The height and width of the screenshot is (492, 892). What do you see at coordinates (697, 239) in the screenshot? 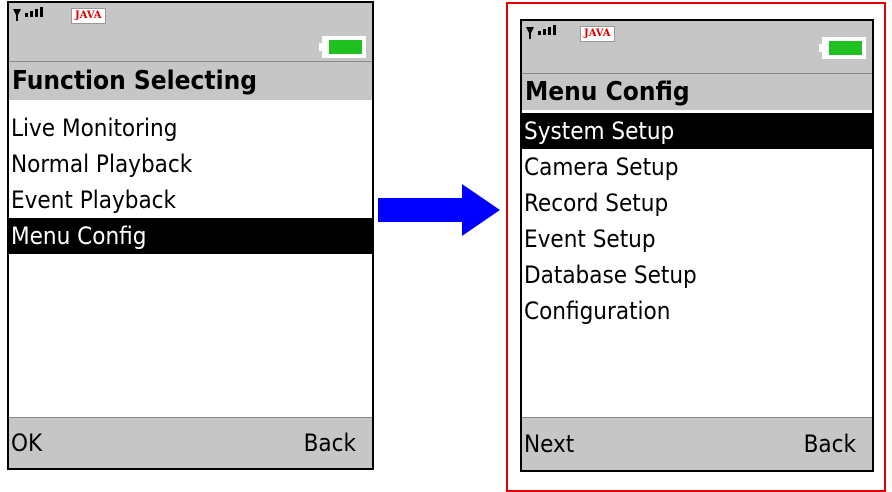
I see `menu-item-event-setup: Event Setup` at bounding box center [697, 239].